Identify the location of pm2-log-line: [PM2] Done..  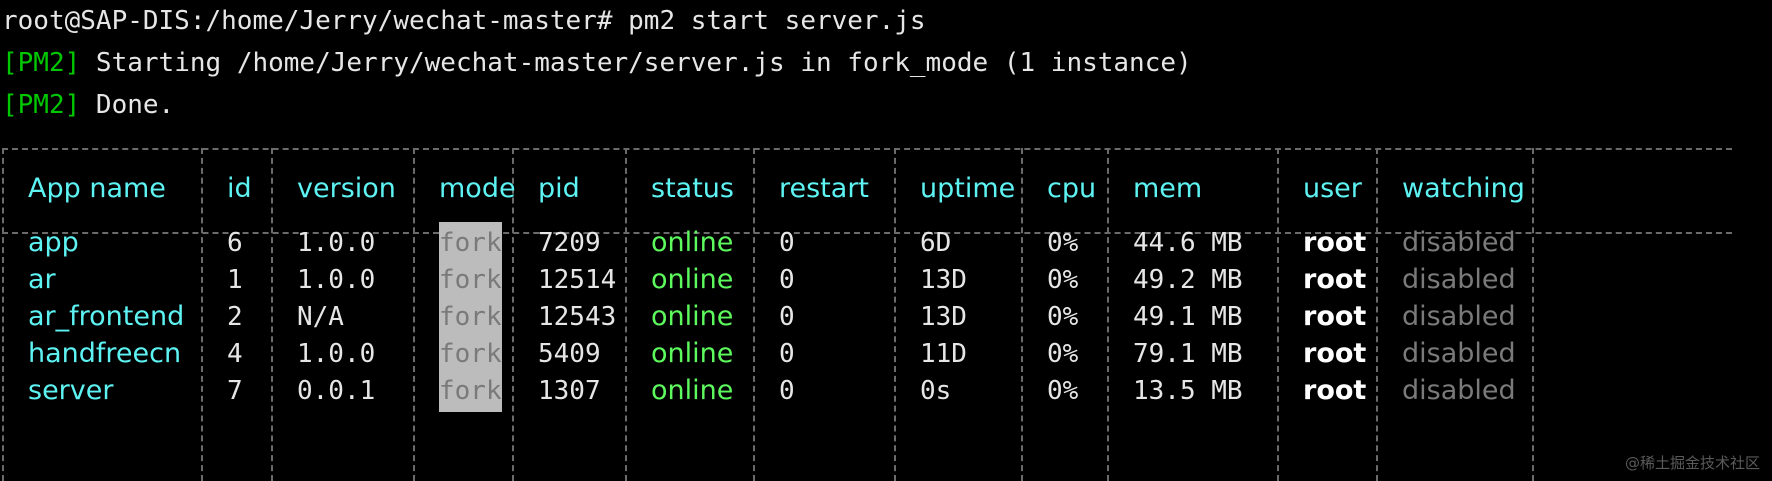
(88, 105).